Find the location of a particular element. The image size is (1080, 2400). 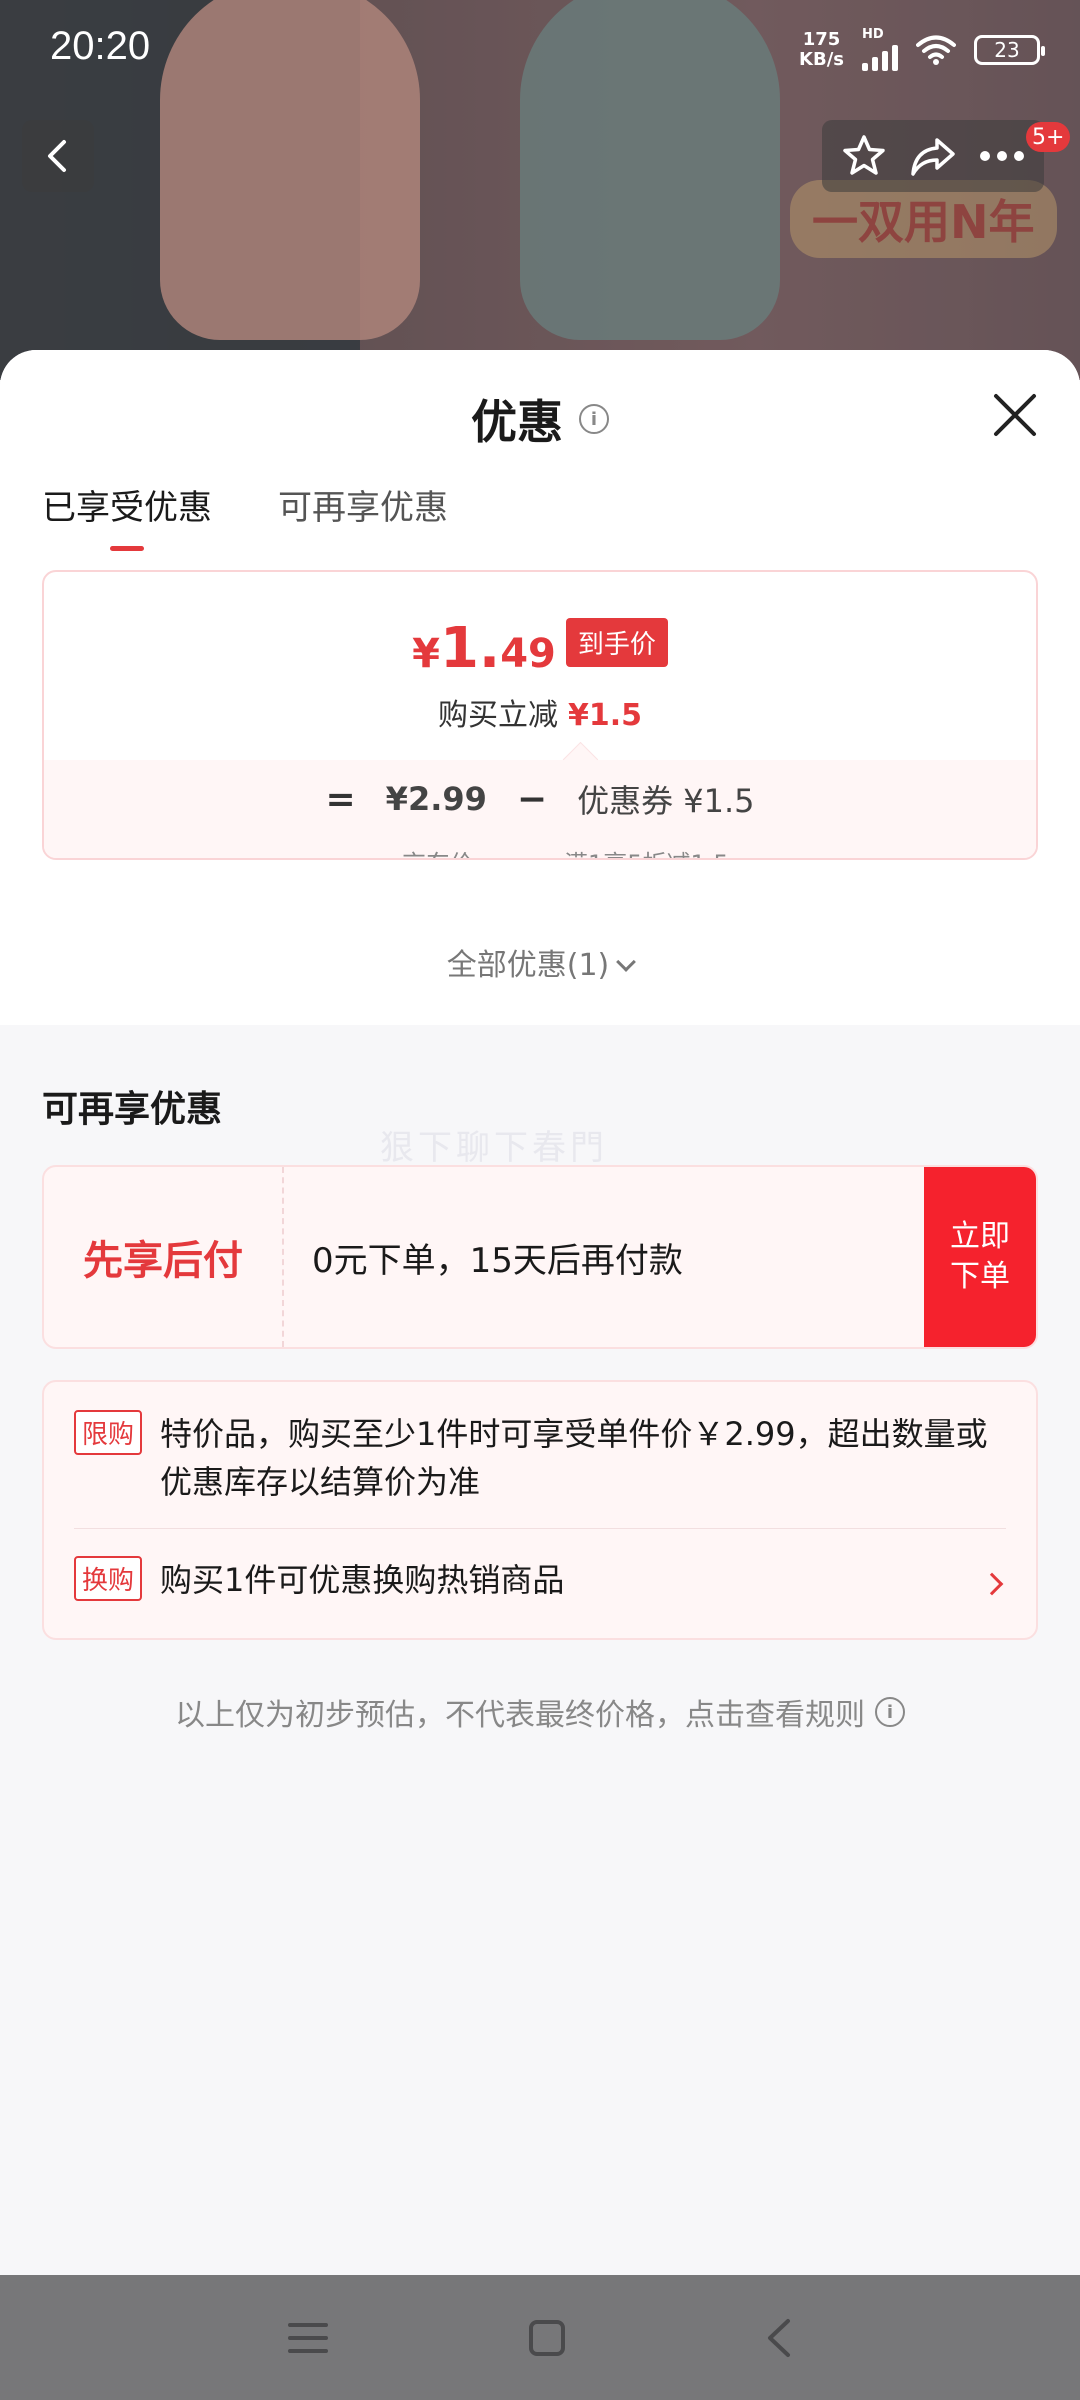

minus-sign: − is located at coordinates (532, 799).